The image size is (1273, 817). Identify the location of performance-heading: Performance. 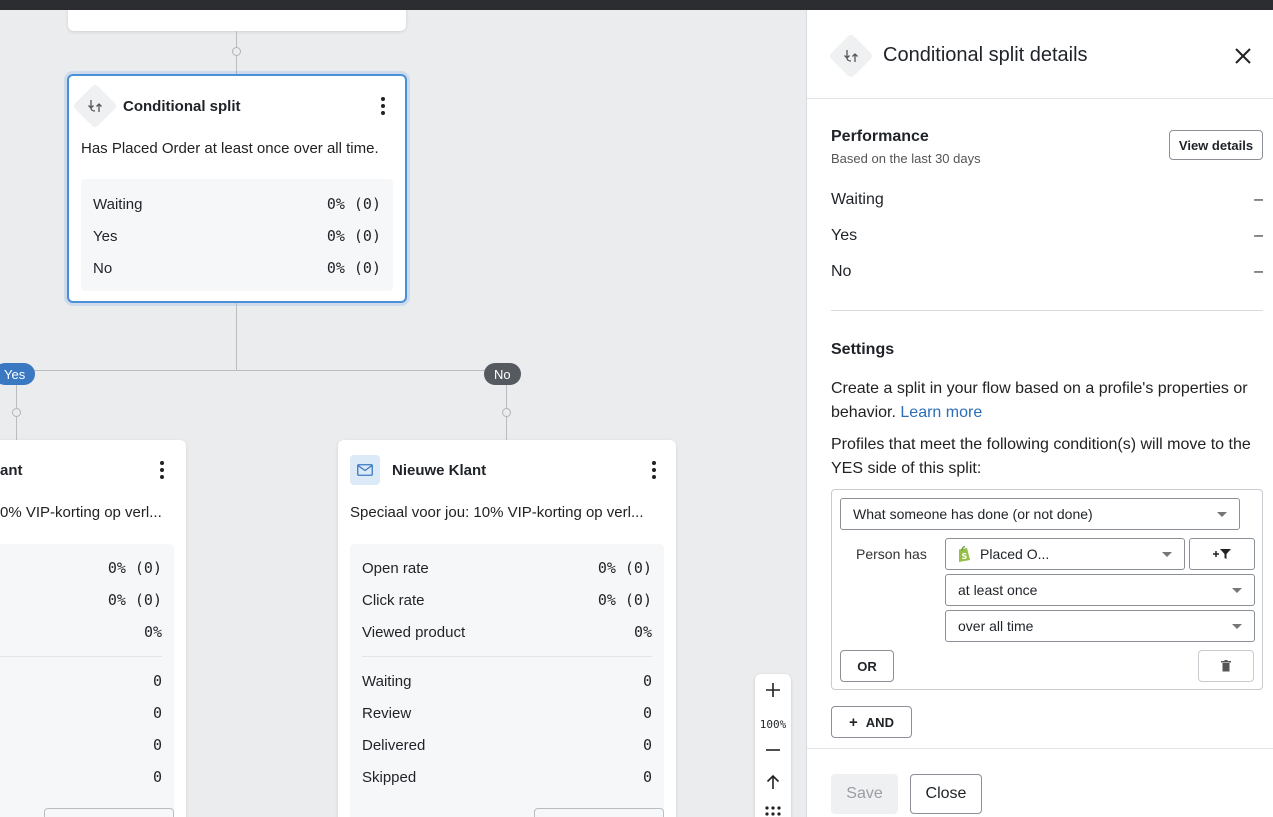
(880, 136).